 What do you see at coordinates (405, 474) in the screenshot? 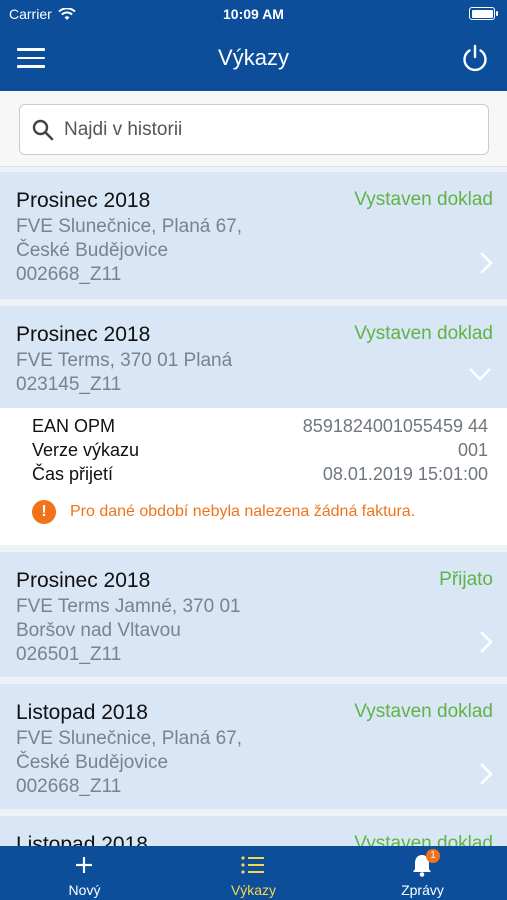
I see `detail-value: 08.01.2019 15:01:00` at bounding box center [405, 474].